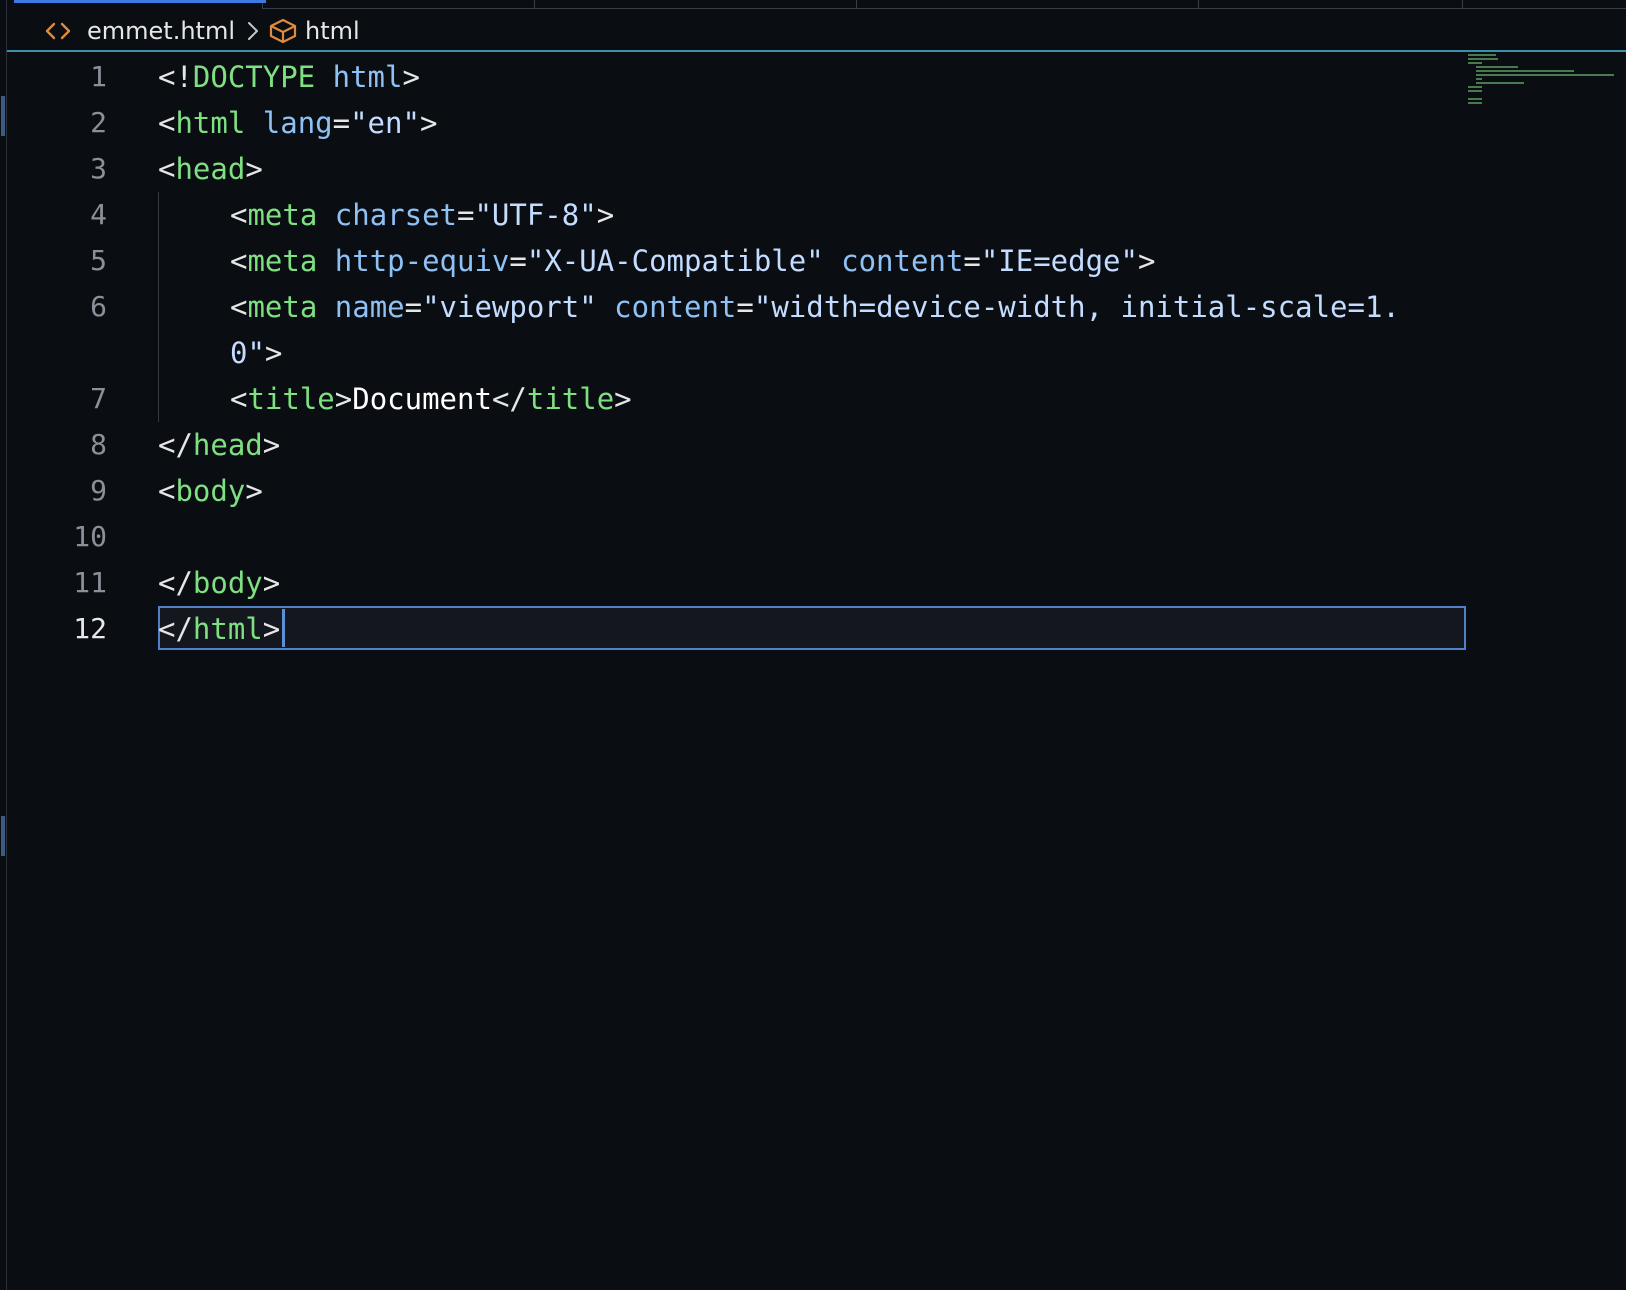 Image resolution: width=1626 pixels, height=1290 pixels. I want to click on token: "IE=edge", so click(1059, 261).